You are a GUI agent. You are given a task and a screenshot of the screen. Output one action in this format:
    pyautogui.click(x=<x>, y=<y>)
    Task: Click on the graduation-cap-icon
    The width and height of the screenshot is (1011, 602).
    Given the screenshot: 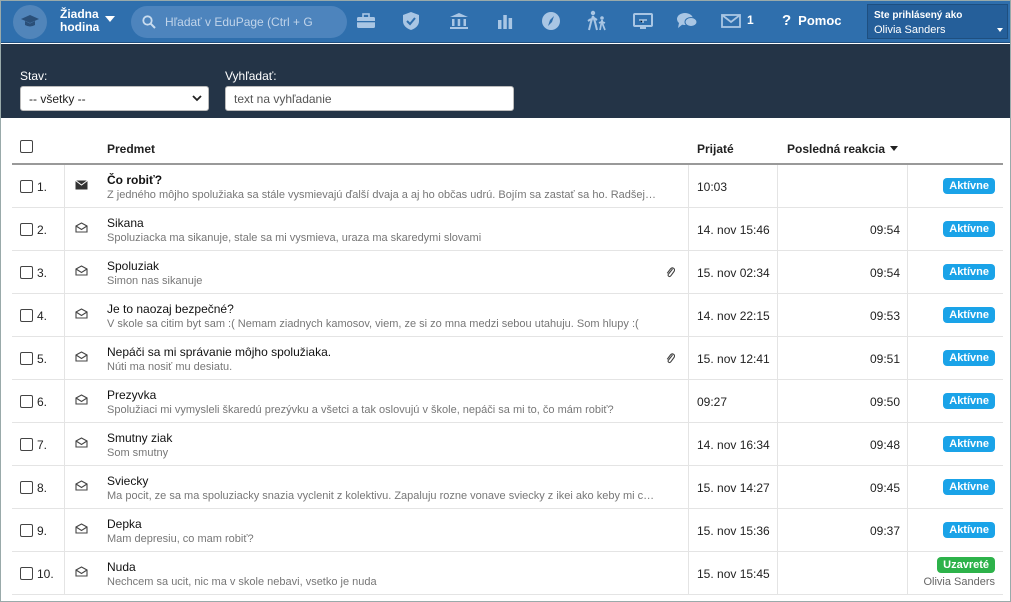 What is the action you would take?
    pyautogui.click(x=30, y=21)
    